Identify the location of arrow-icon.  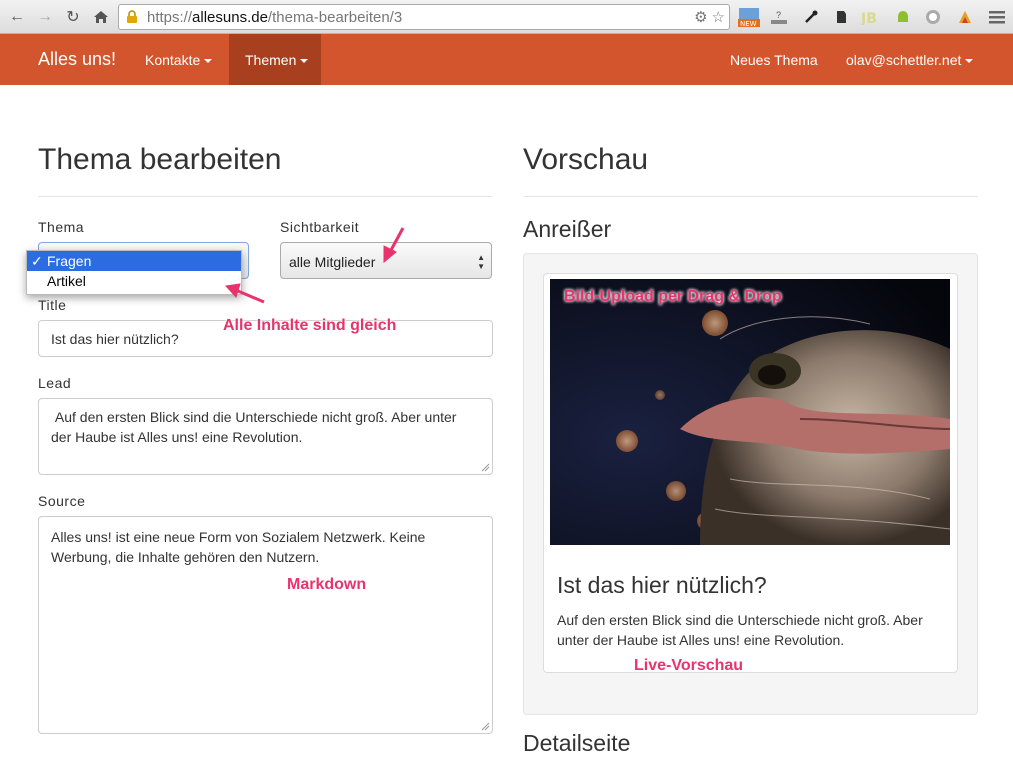
(314, 265).